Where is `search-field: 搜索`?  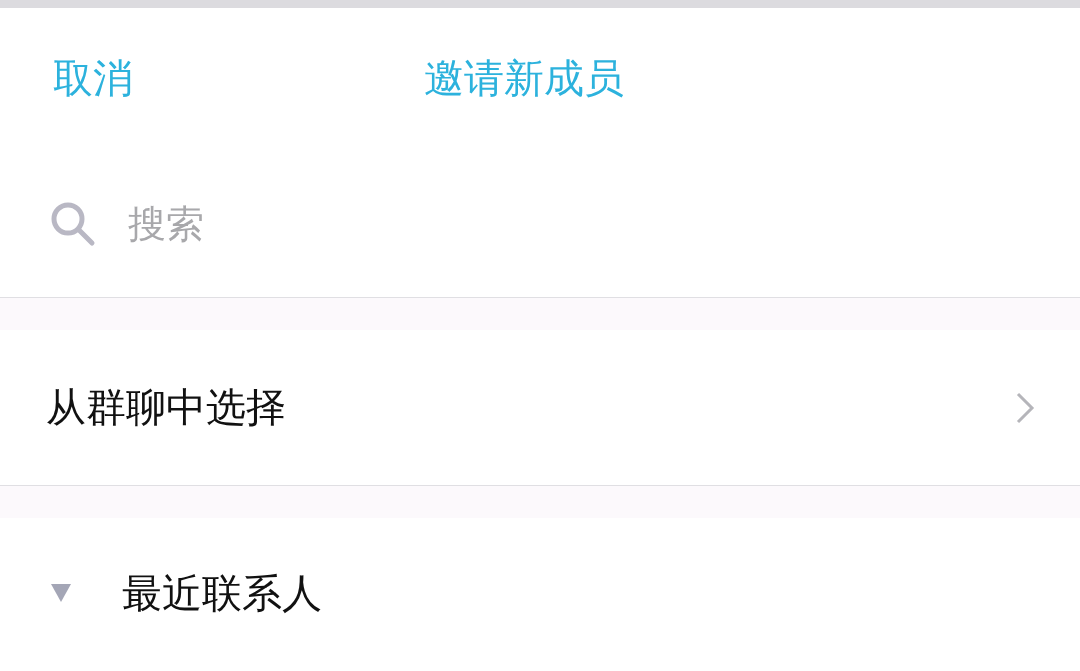 search-field: 搜索 is located at coordinates (428, 223).